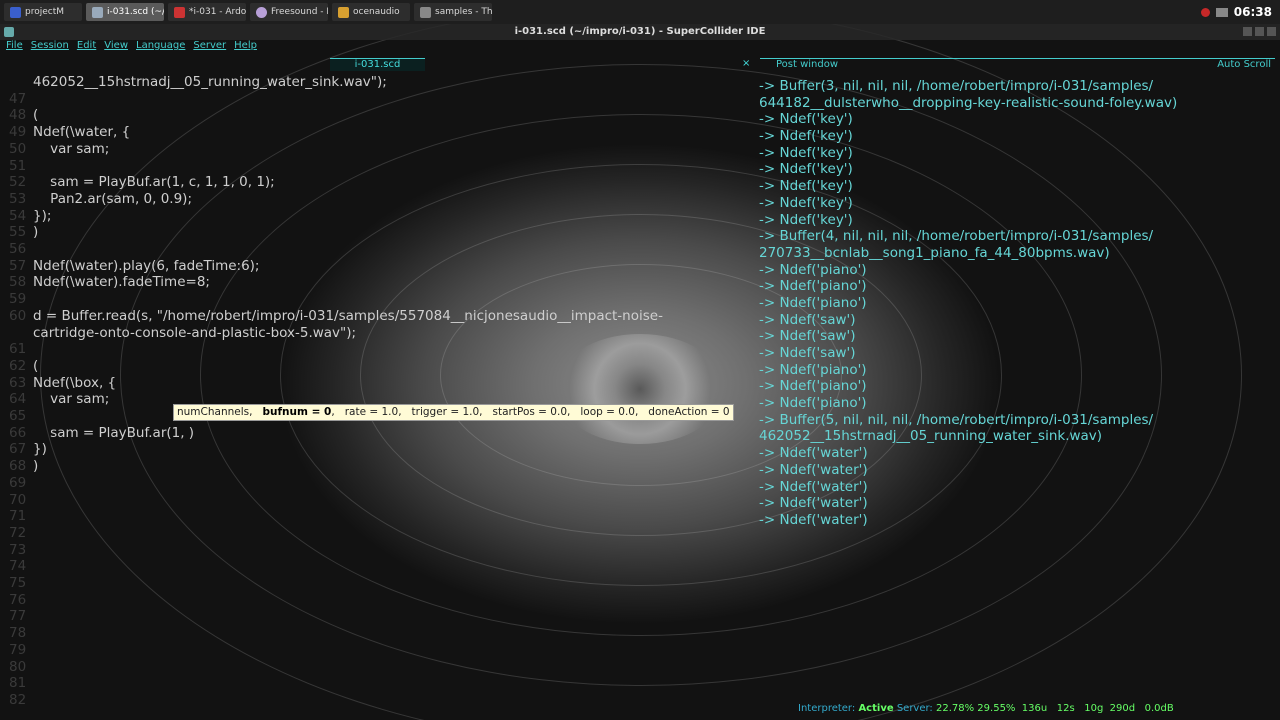 Image resolution: width=1280 pixels, height=720 pixels. Describe the element at coordinates (376, 383) in the screenshot. I see `code-line: 63 Ndef(\box, {` at that location.